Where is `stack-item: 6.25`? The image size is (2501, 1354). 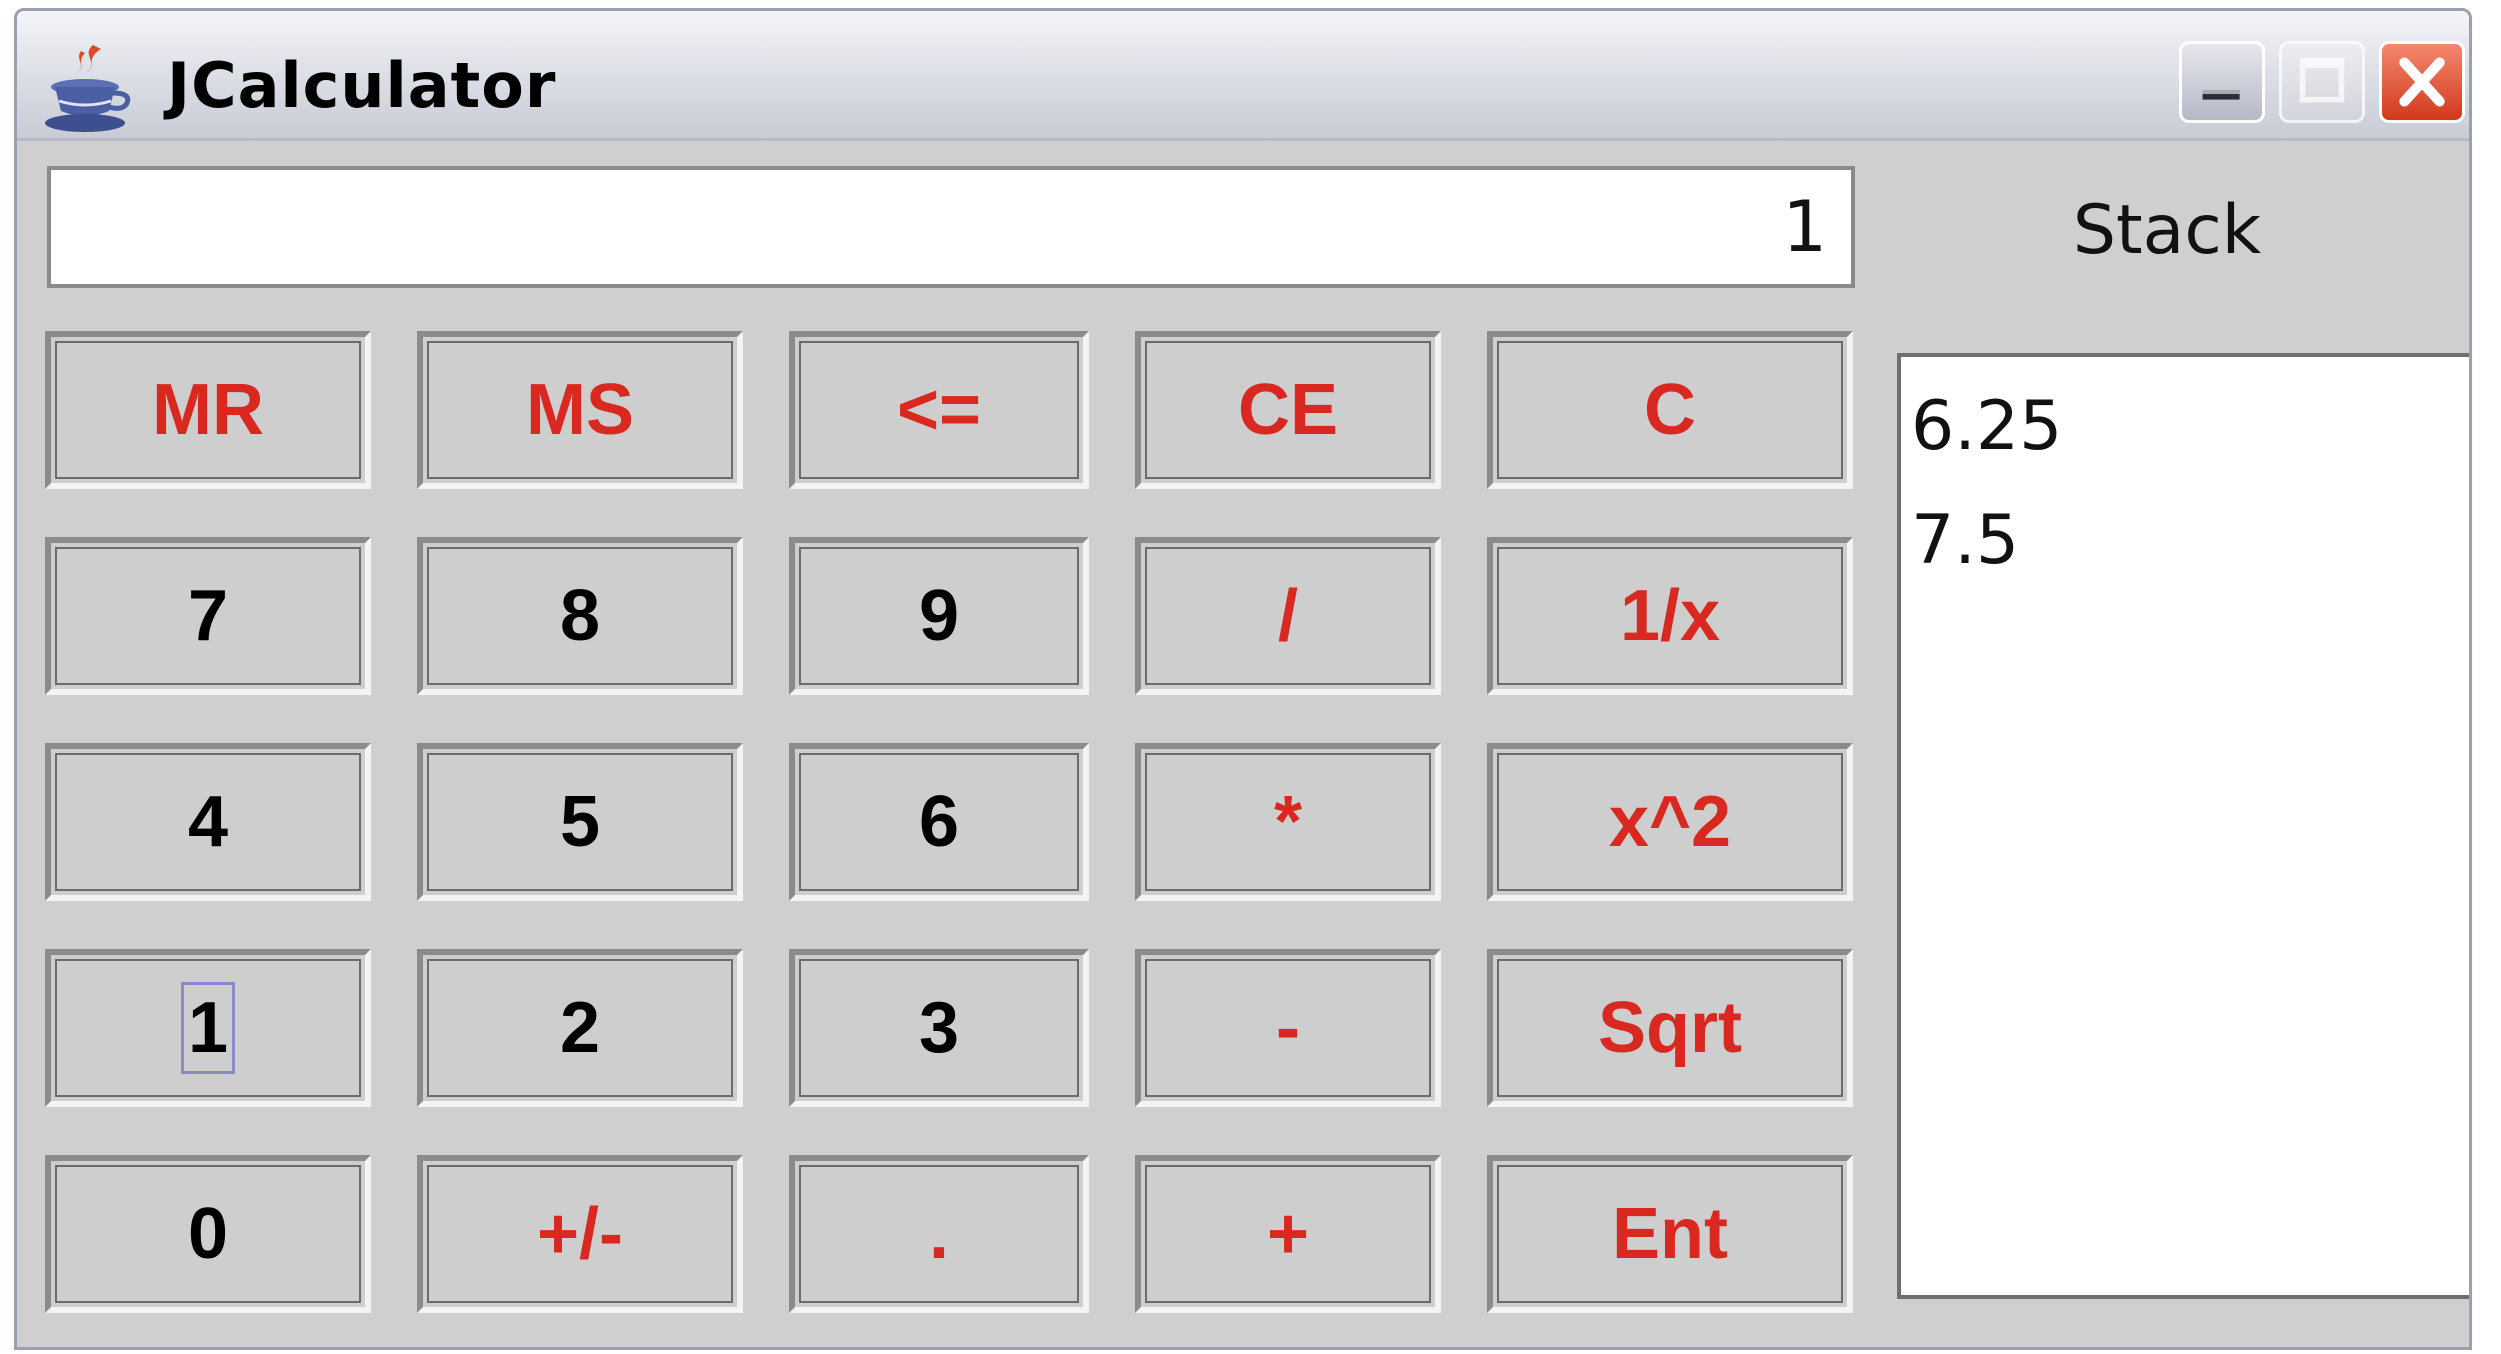
stack-item: 6.25 is located at coordinates (2186, 434).